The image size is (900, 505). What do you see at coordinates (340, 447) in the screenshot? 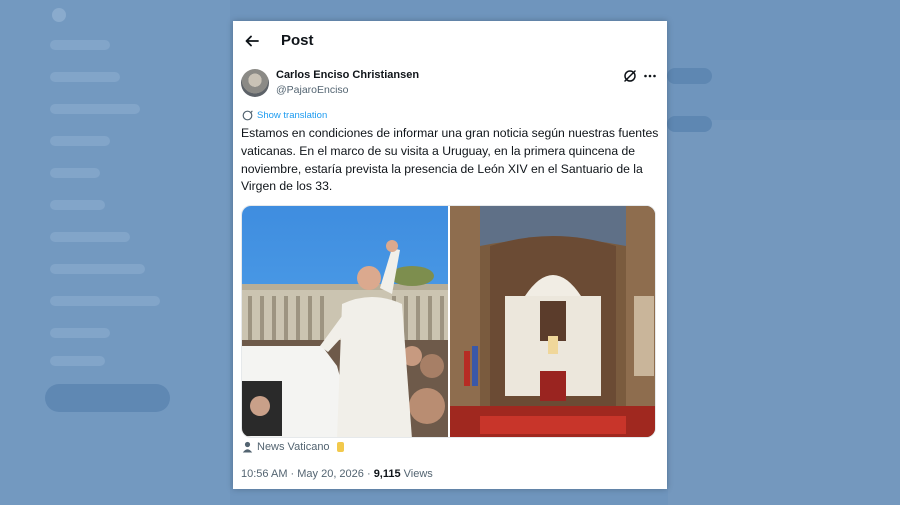
I see `source-badge` at bounding box center [340, 447].